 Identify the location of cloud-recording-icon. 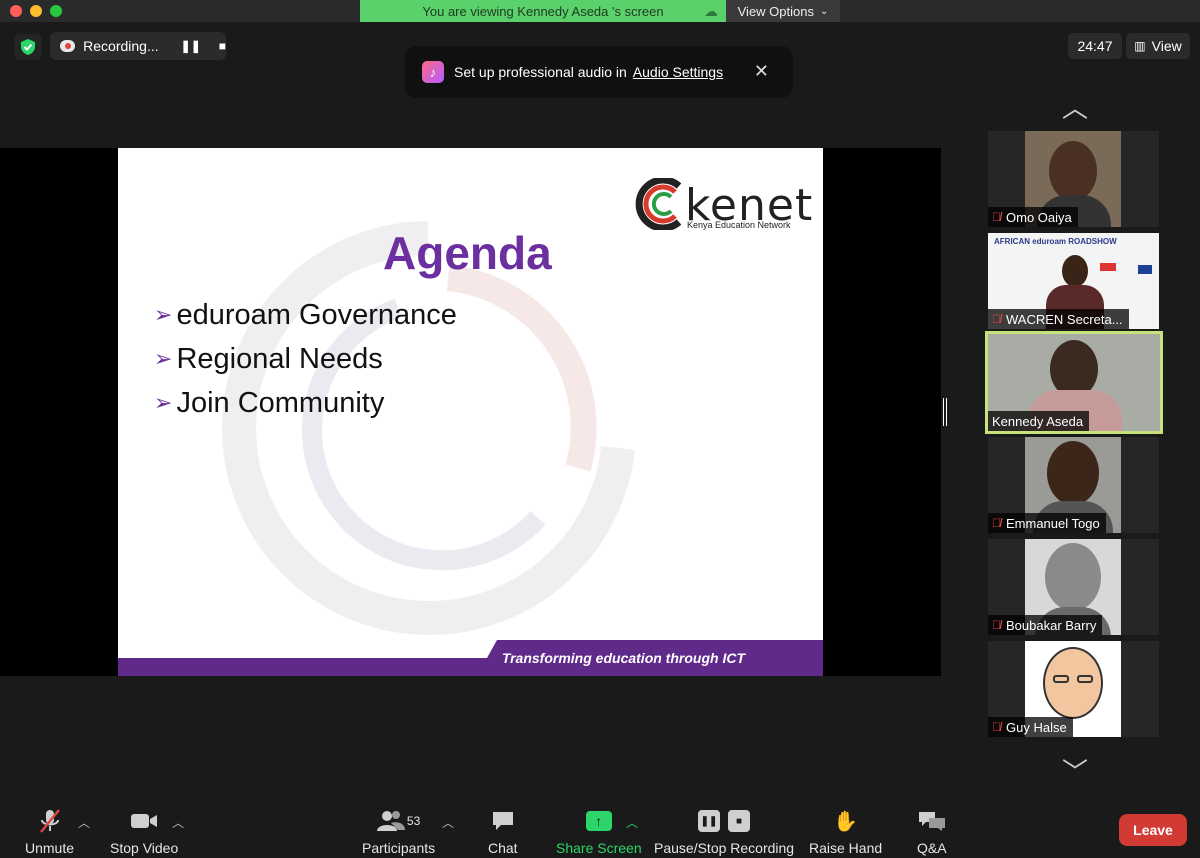
(68, 46).